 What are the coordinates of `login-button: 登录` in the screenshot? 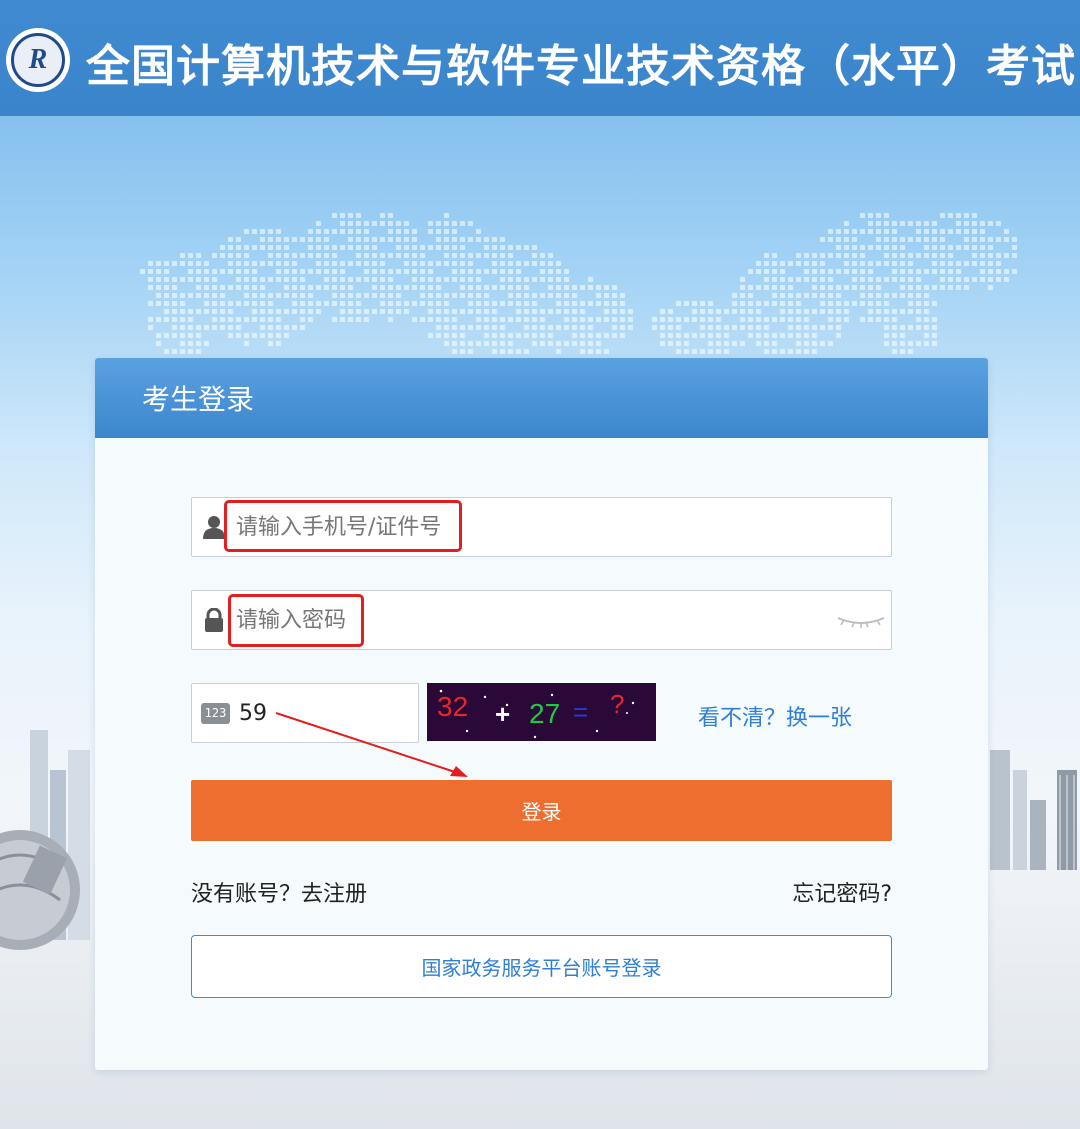 It's located at (541, 810).